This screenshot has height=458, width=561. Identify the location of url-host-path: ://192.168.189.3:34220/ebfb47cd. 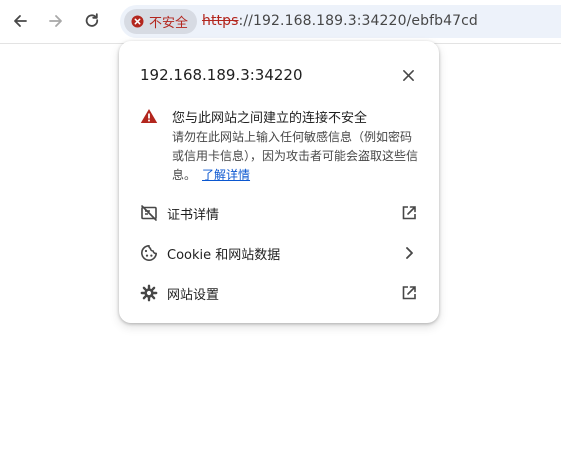
(358, 21).